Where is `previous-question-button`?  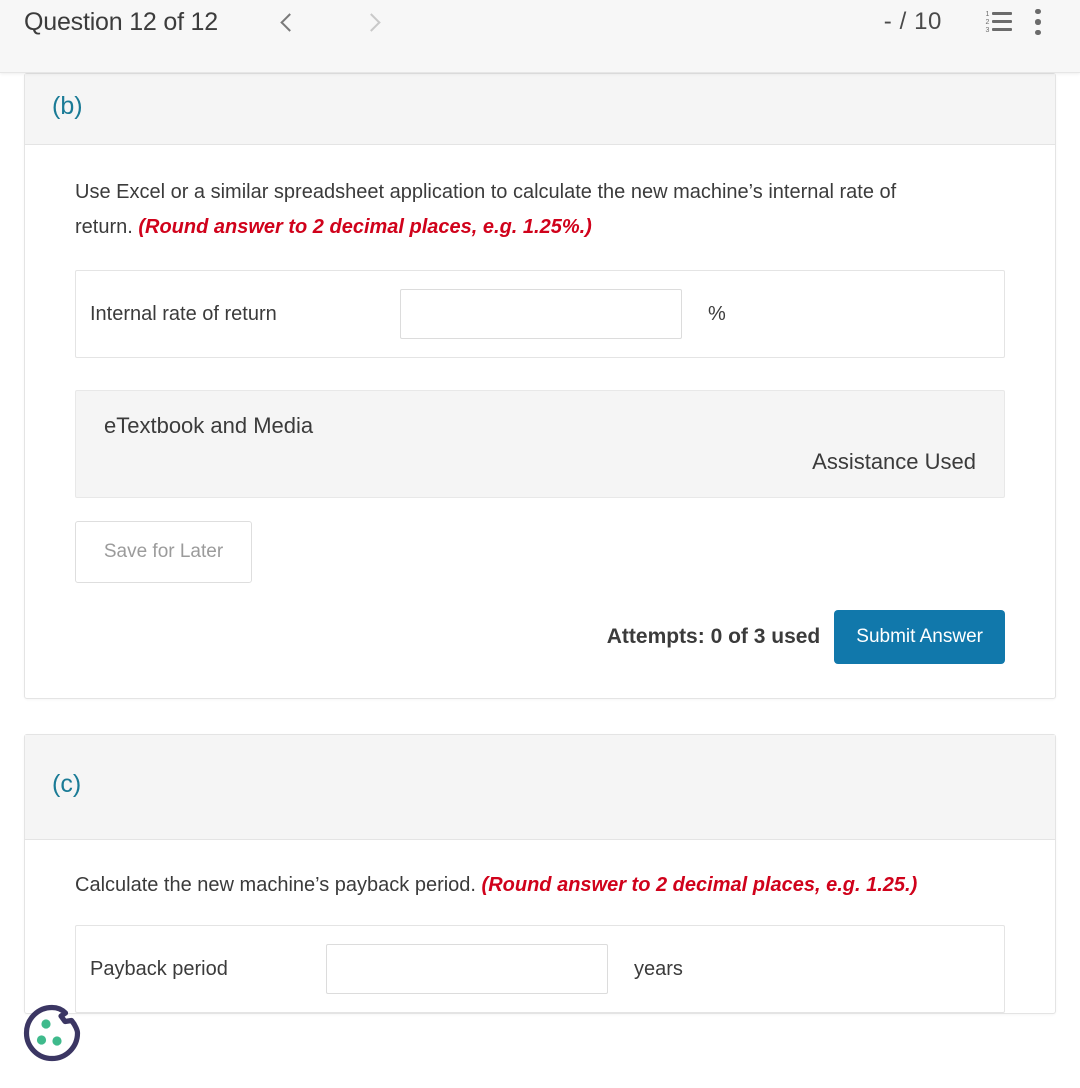 previous-question-button is located at coordinates (288, 22).